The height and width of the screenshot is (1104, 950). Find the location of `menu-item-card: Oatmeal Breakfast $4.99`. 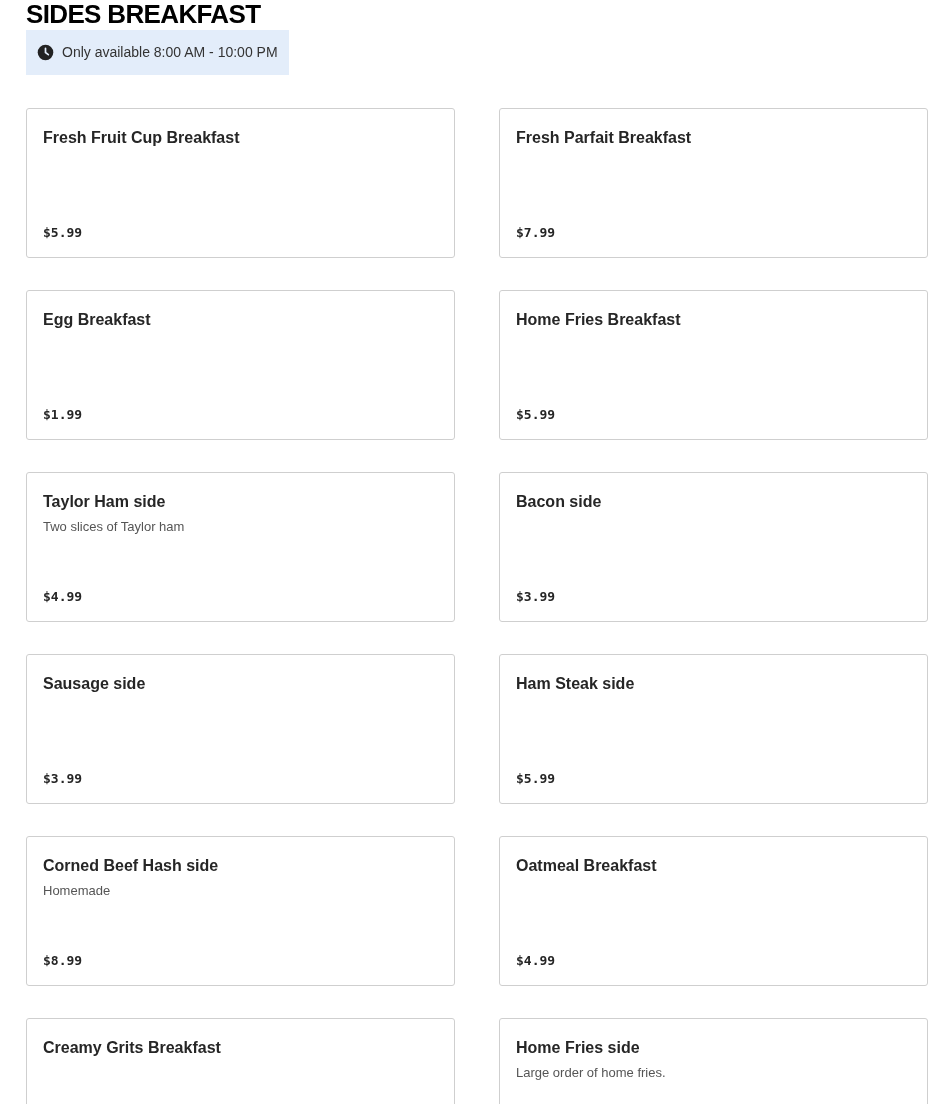

menu-item-card: Oatmeal Breakfast $4.99 is located at coordinates (713, 911).